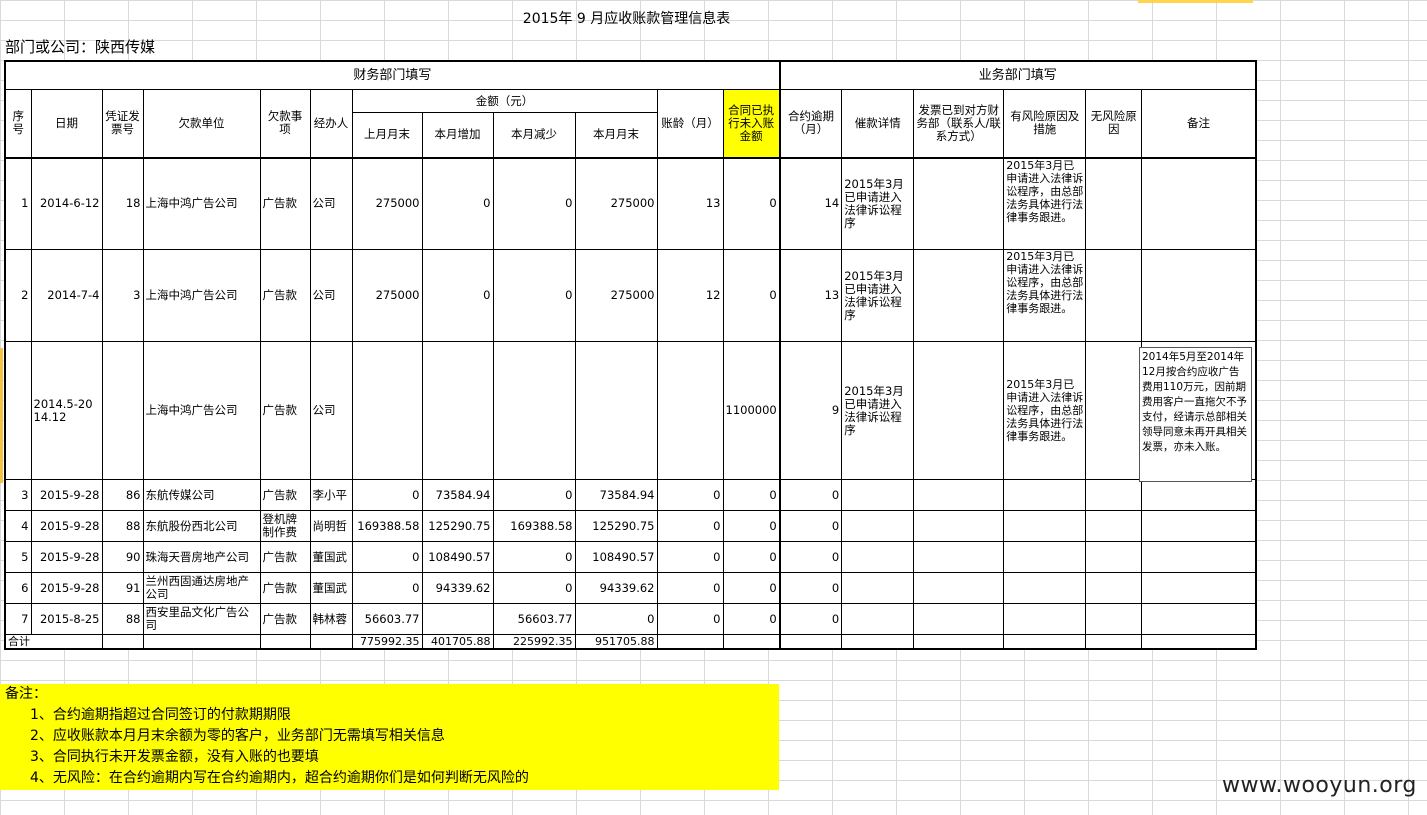 The image size is (1427, 815). Describe the element at coordinates (1045, 123) in the screenshot. I see `header-risk-reason: 有风险原因及措施` at that location.